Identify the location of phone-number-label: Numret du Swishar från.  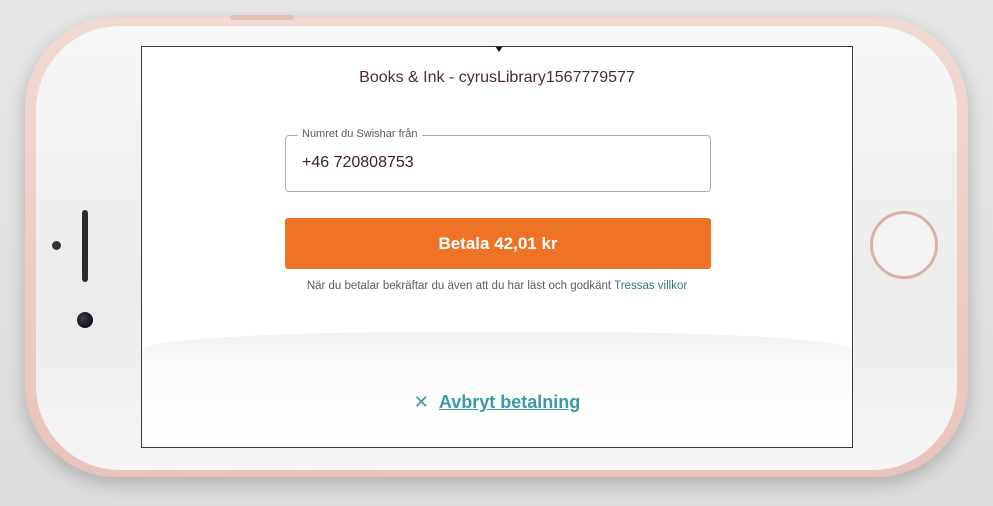
(360, 134).